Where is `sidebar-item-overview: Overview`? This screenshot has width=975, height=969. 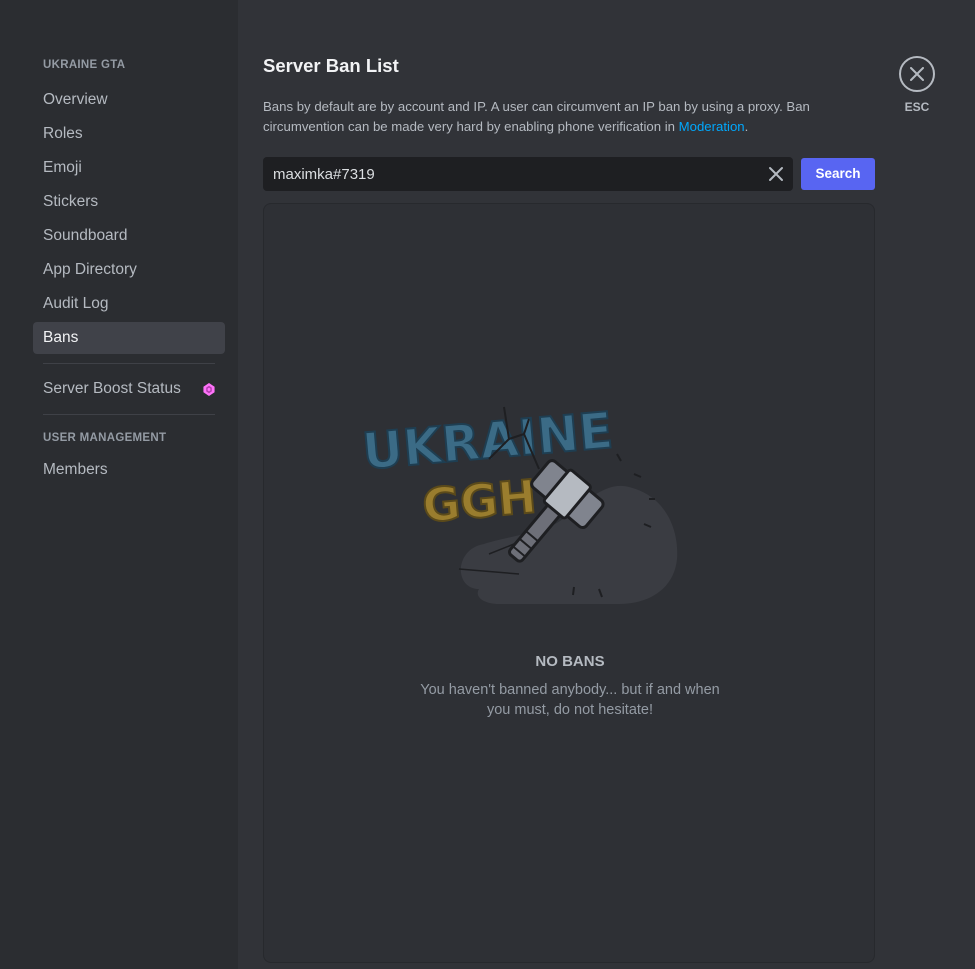
sidebar-item-overview: Overview is located at coordinates (129, 100).